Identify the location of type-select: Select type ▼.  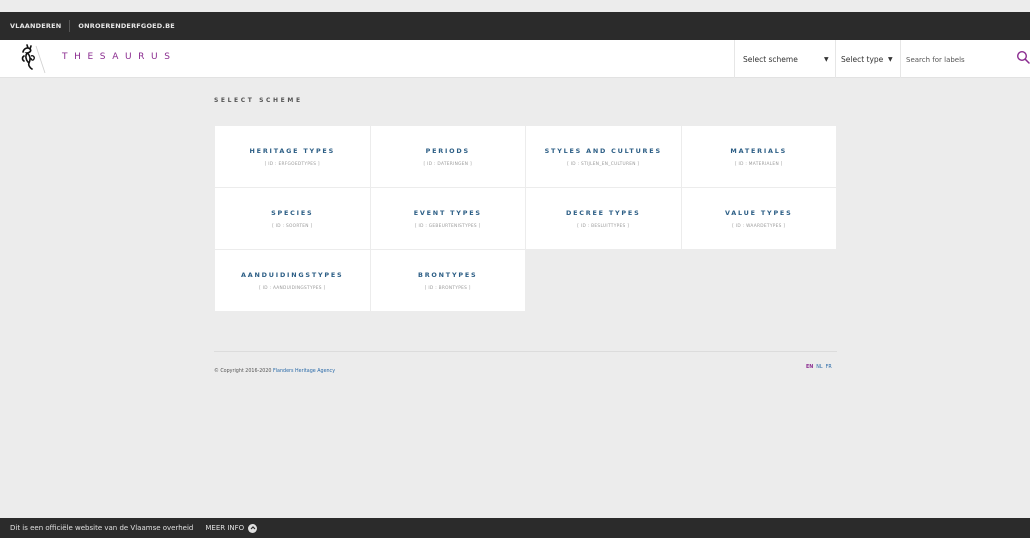
(867, 59).